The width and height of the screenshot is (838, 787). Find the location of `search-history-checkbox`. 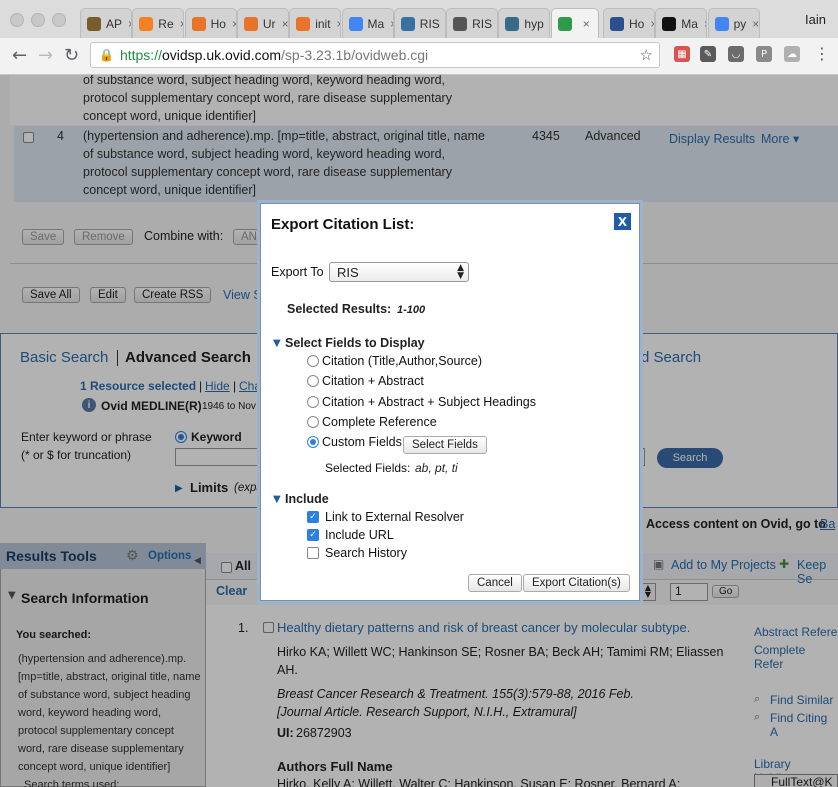

search-history-checkbox is located at coordinates (313, 553).